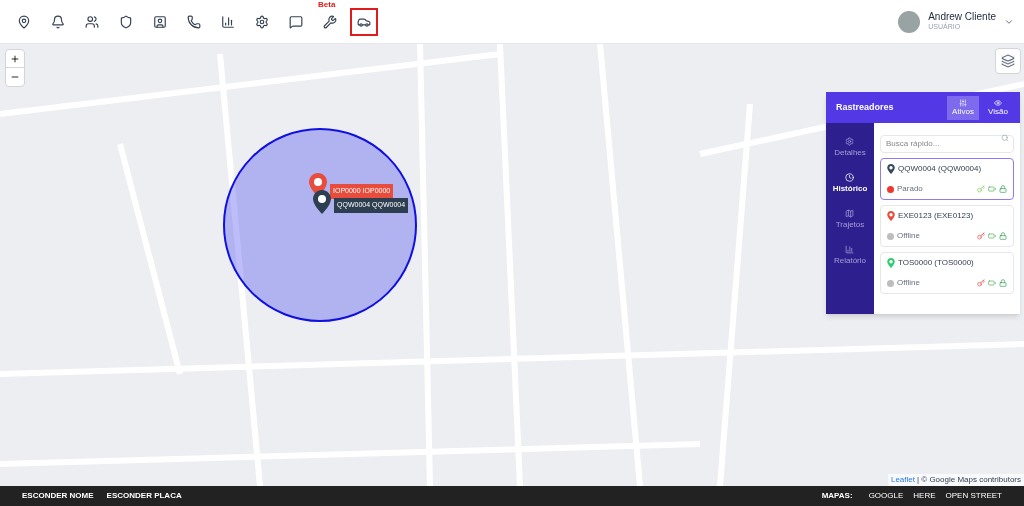 This screenshot has height=506, width=1024. I want to click on panel-tab: Visão, so click(998, 107).